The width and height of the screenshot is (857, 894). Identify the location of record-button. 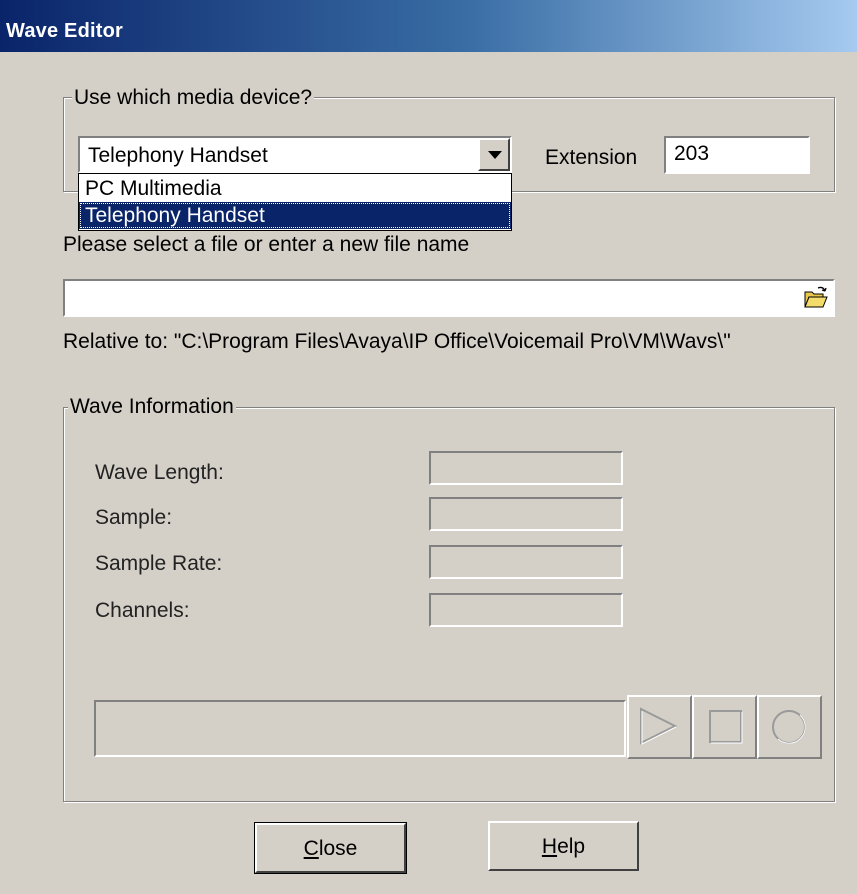
(789, 727).